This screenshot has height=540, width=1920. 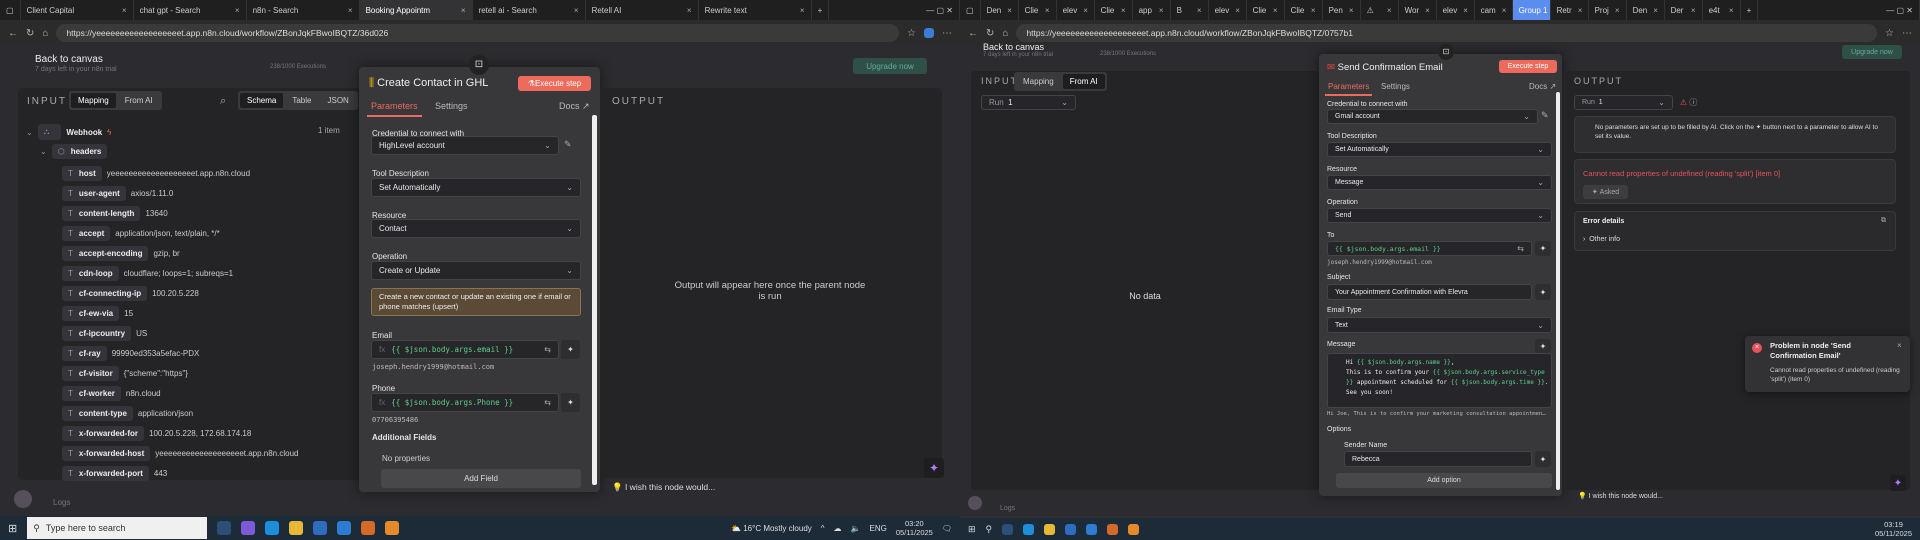 I want to click on field-key: Tx-forwarded-host, so click(x=106, y=453).